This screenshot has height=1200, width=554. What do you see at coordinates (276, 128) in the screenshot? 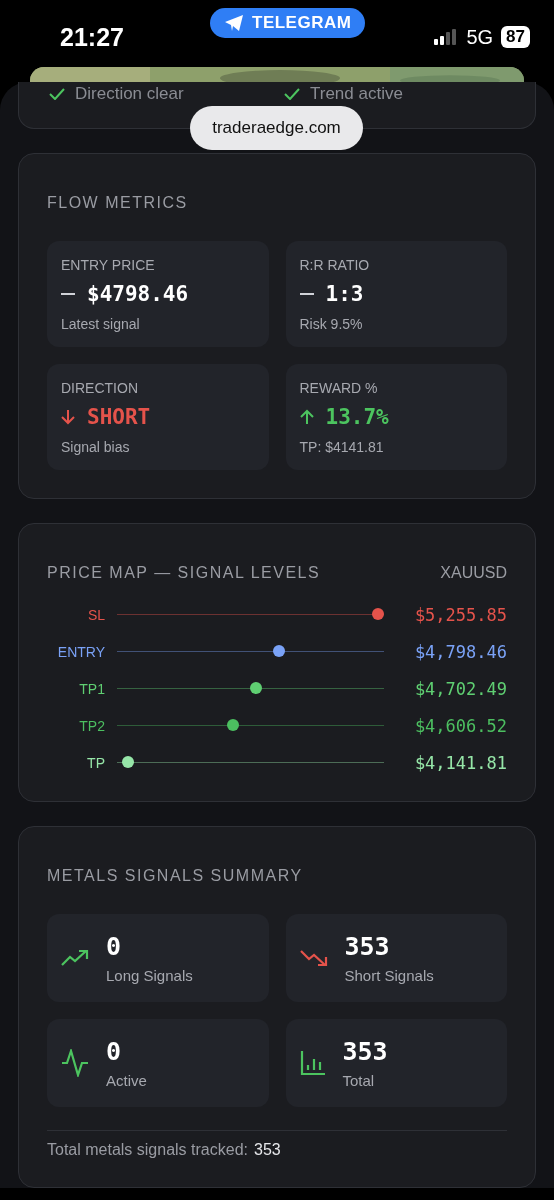
I see `url-pill: traderaedge.com` at bounding box center [276, 128].